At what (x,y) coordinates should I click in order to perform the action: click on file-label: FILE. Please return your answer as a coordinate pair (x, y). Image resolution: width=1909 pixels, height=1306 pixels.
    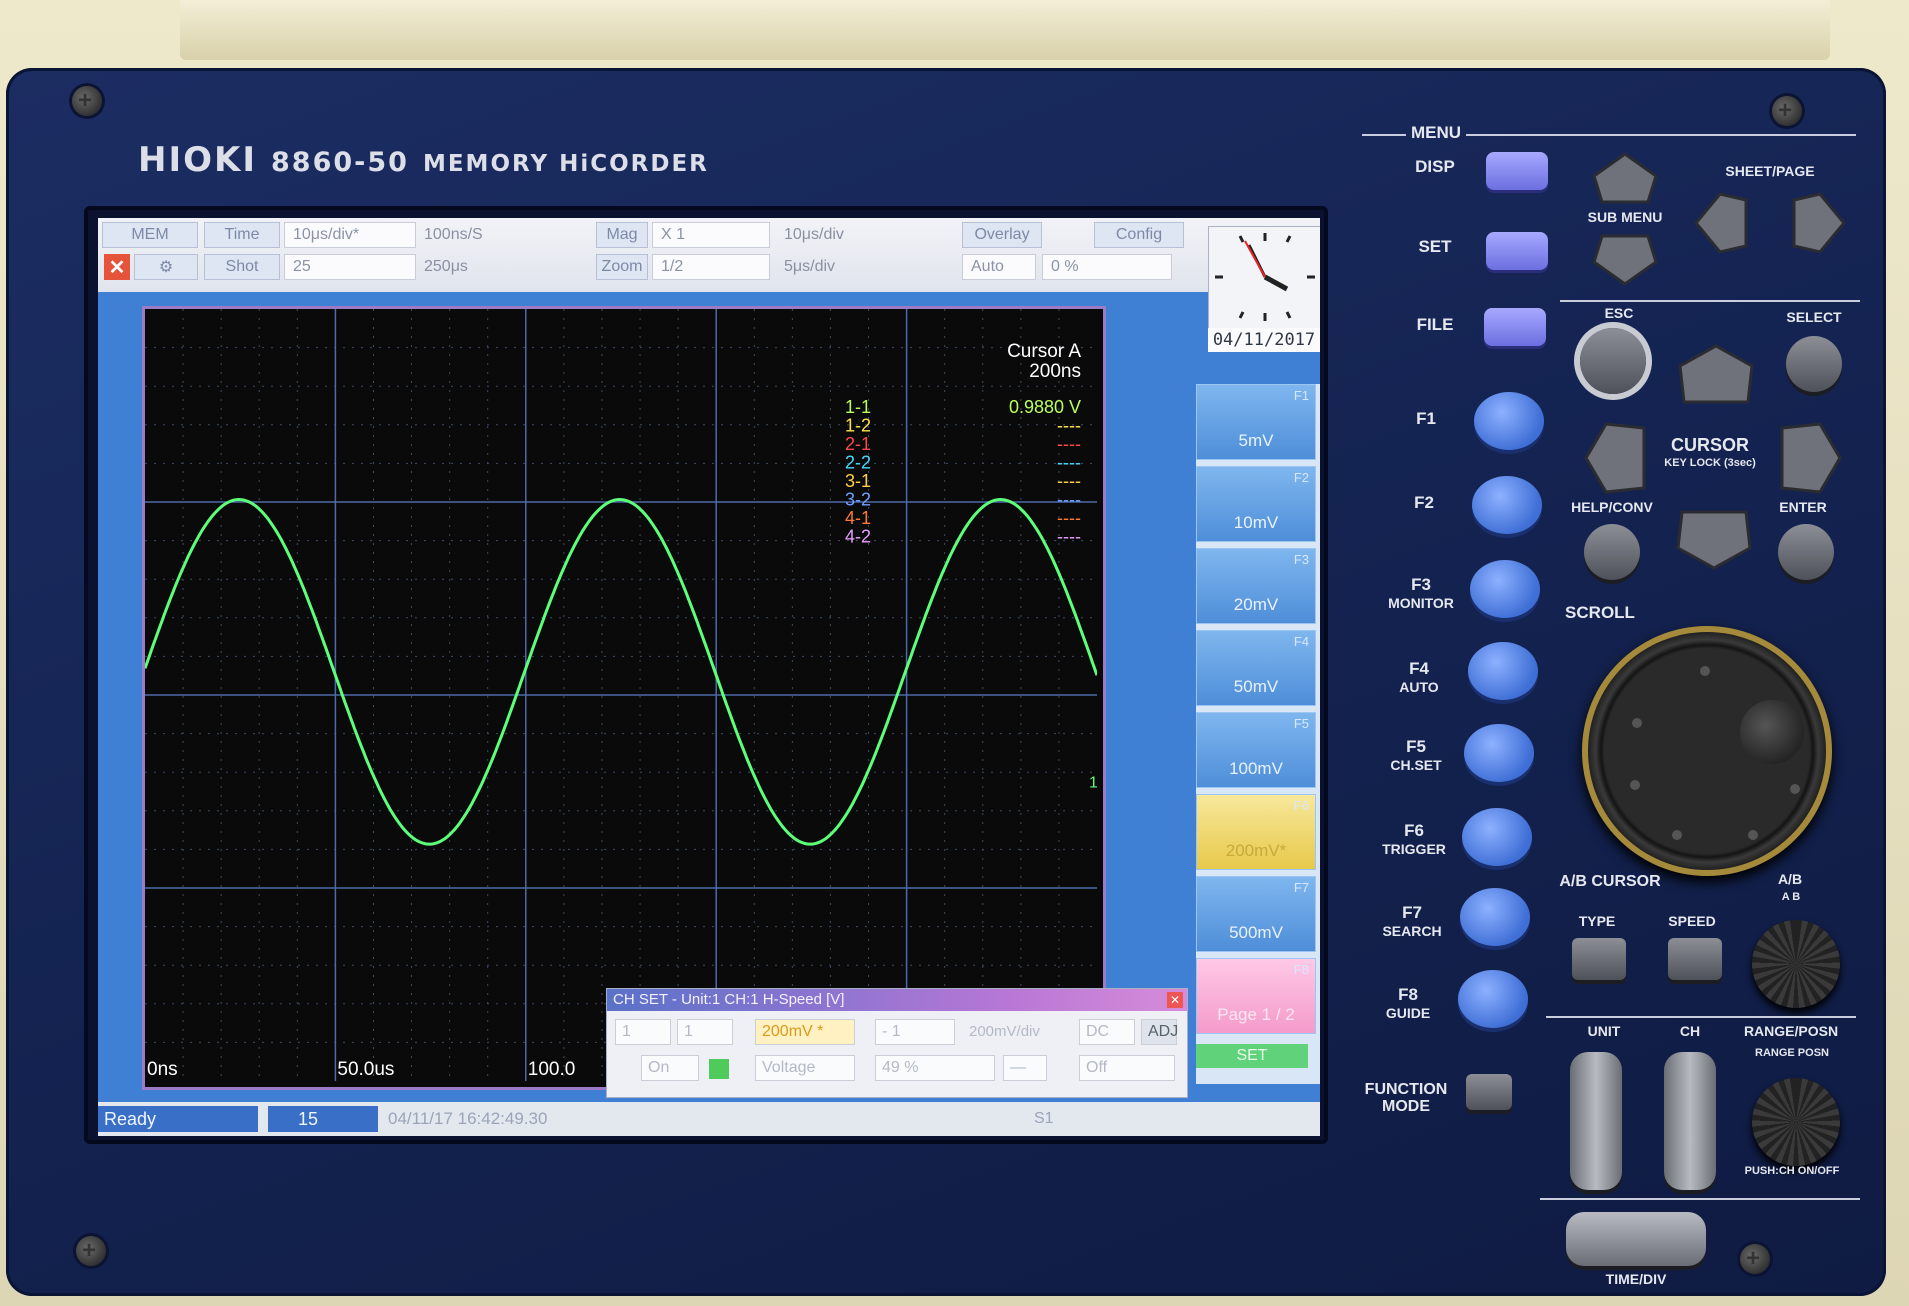
    Looking at the image, I should click on (1435, 324).